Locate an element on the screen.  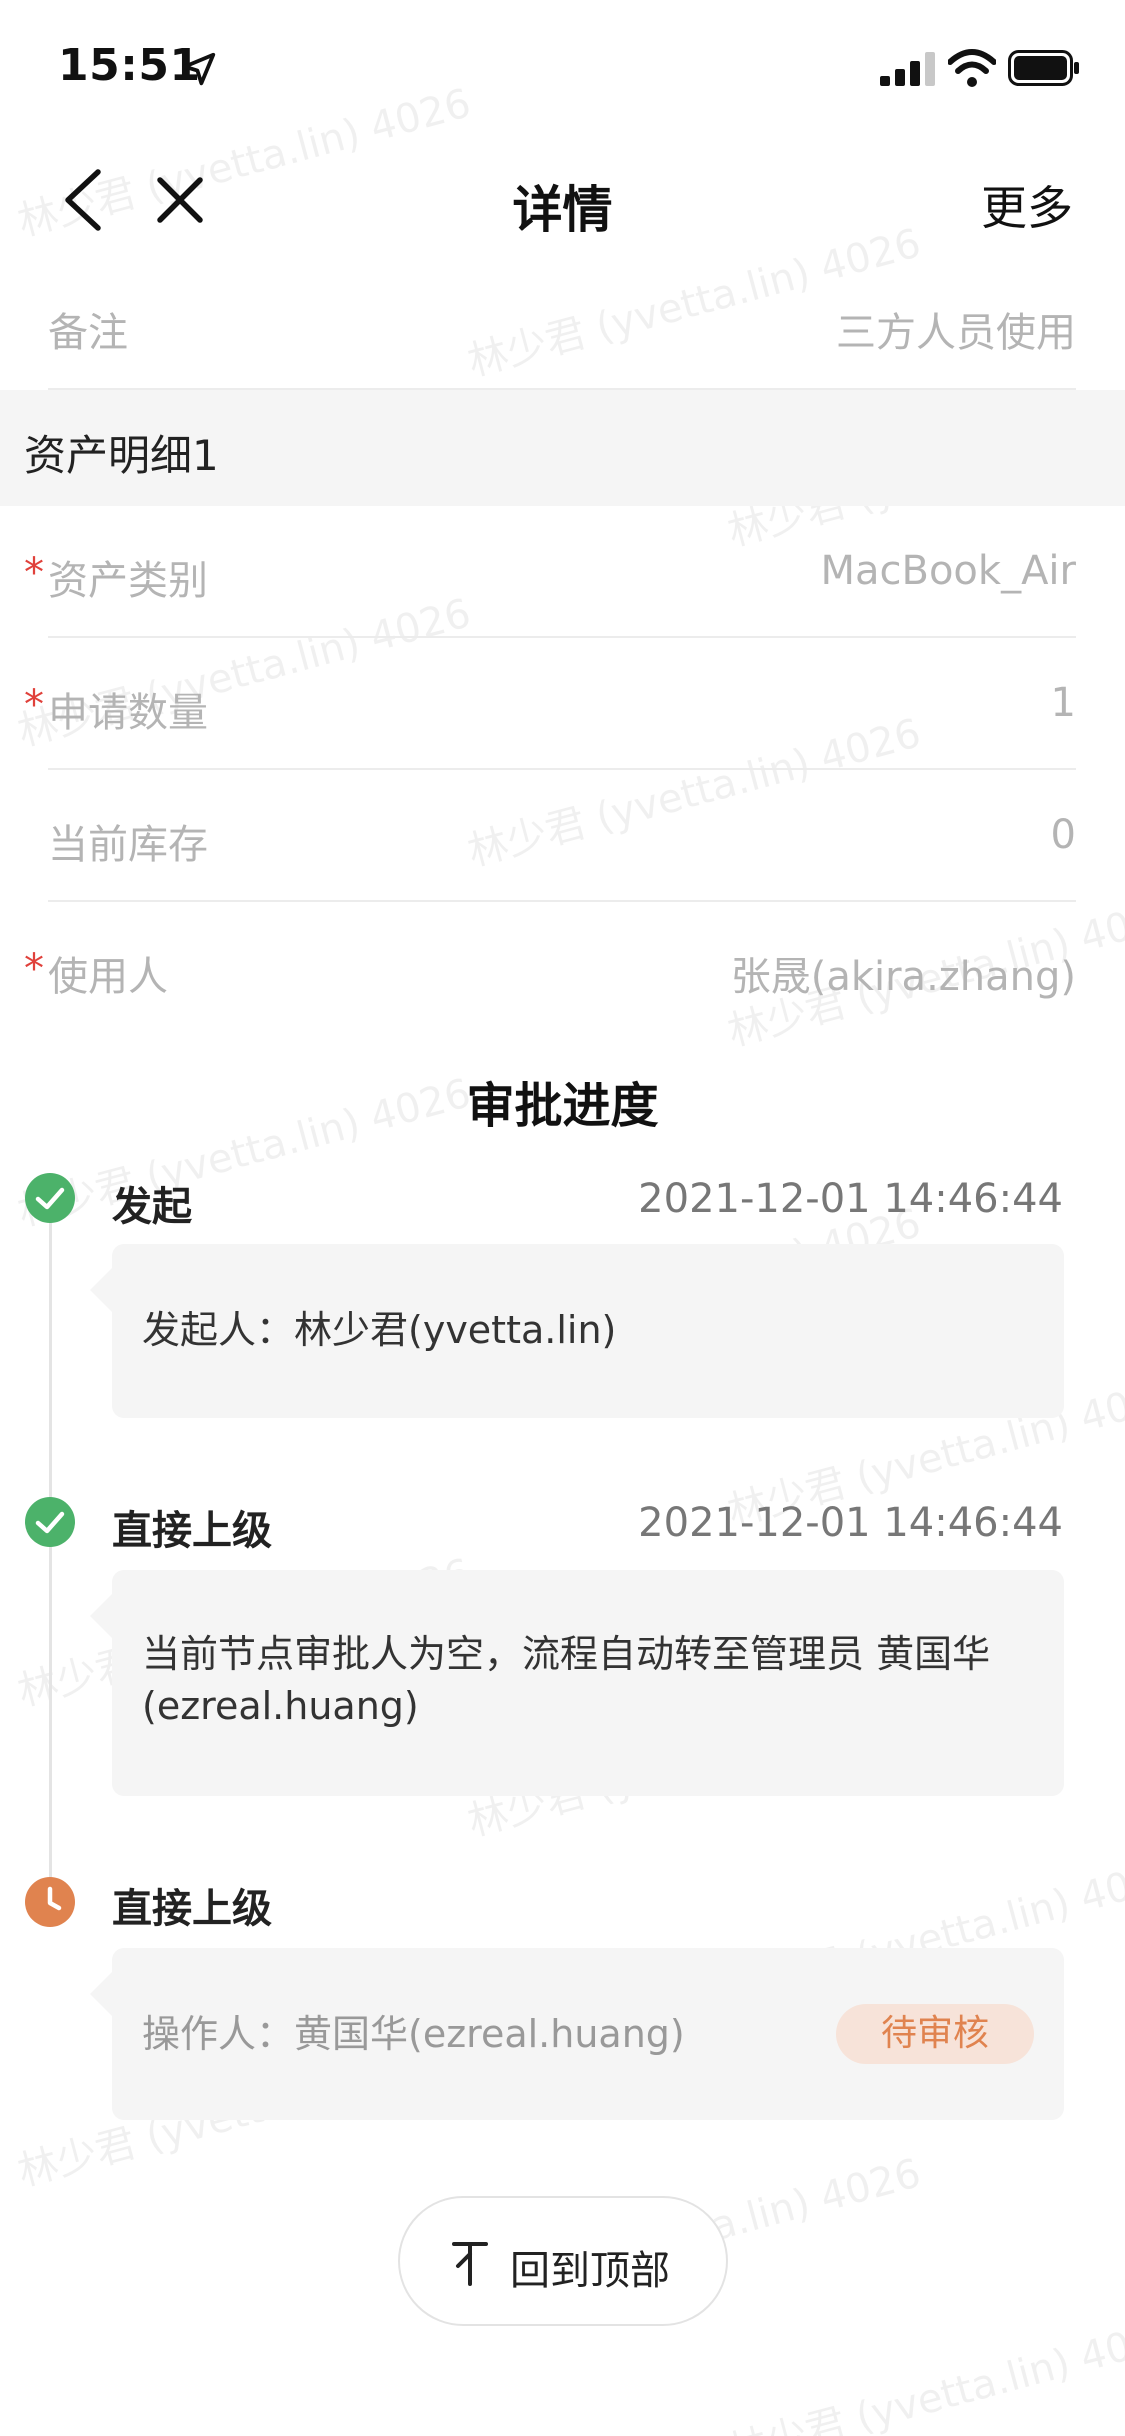
asset-section-title: 资产明细1 is located at coordinates (121, 455).